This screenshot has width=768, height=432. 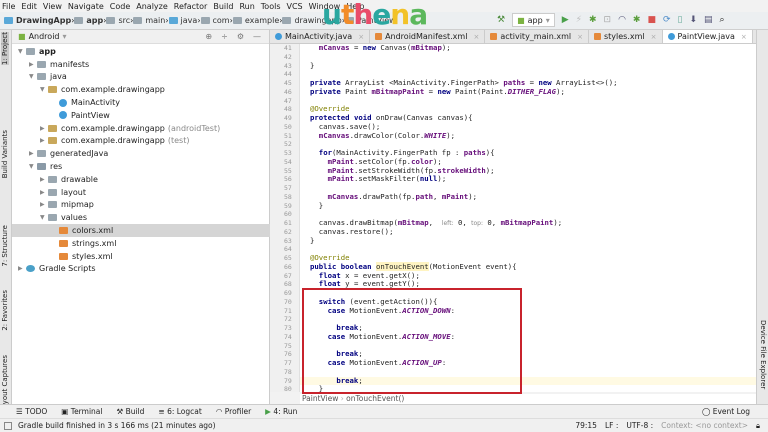 I want to click on tool-todo: ☰ TODO, so click(x=31, y=411).